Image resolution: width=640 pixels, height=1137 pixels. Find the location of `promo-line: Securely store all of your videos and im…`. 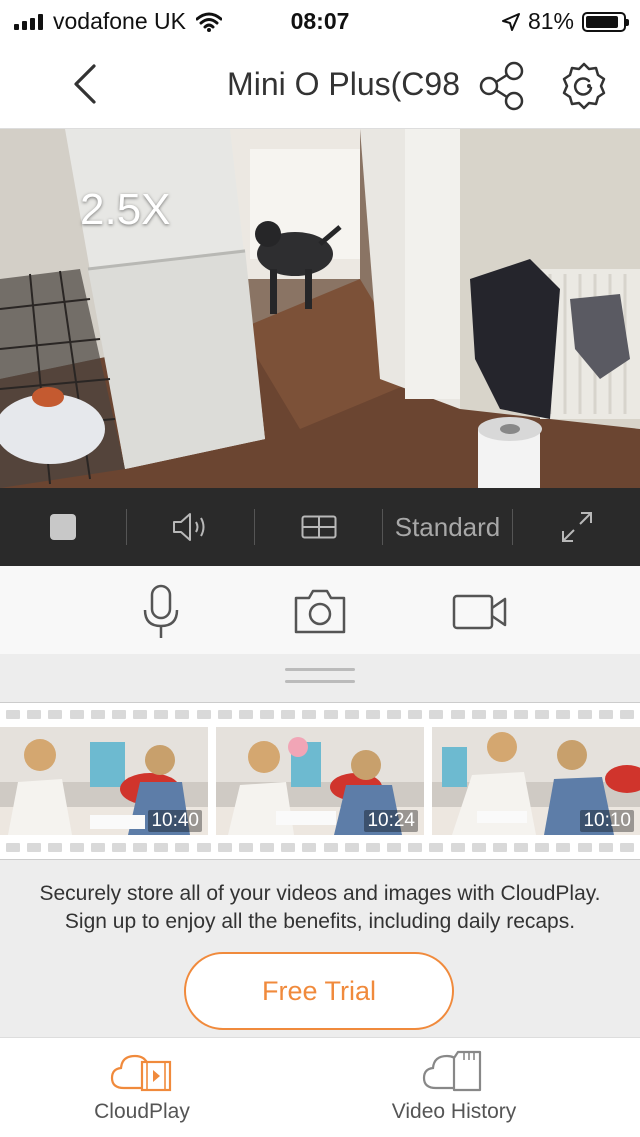

promo-line: Securely store all of your videos and im… is located at coordinates (320, 893).